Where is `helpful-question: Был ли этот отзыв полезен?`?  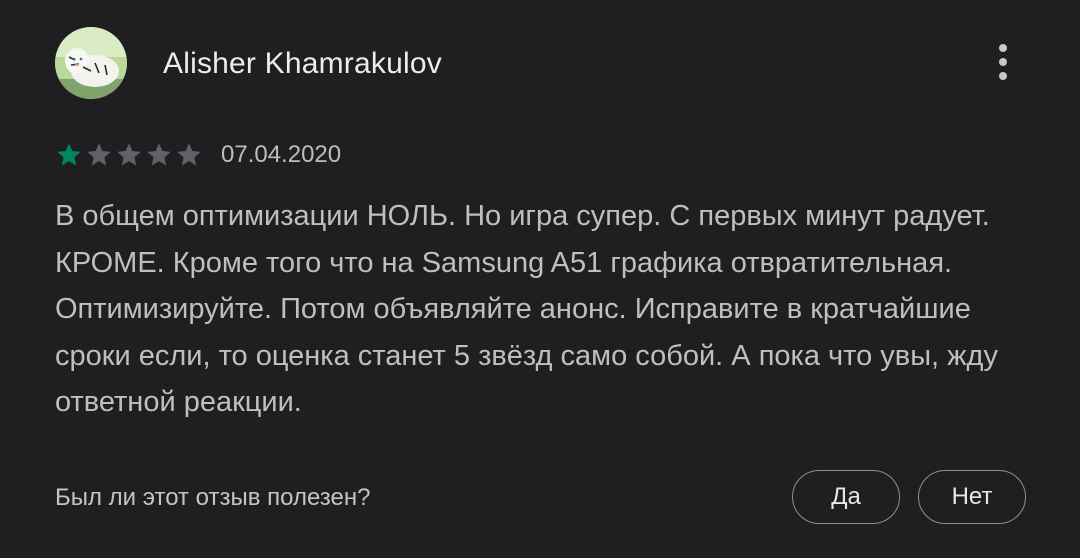
helpful-question: Был ли этот отзыв полезен? is located at coordinates (213, 497).